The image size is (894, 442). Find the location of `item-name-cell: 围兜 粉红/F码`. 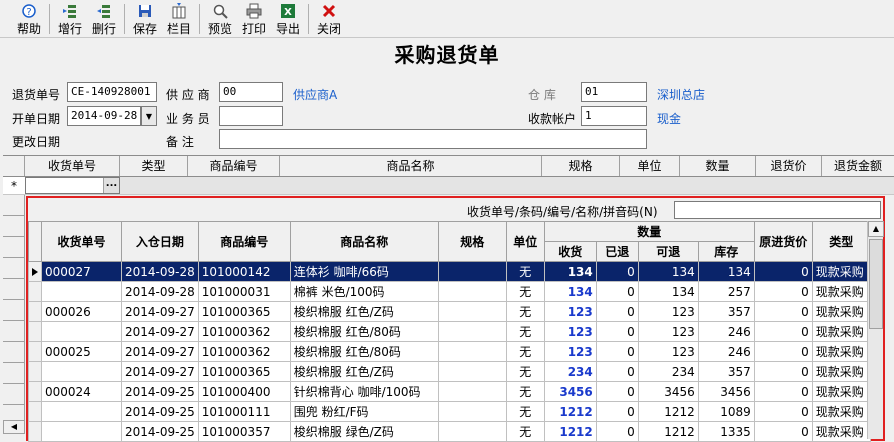

item-name-cell: 围兜 粉红/F码 is located at coordinates (364, 411).